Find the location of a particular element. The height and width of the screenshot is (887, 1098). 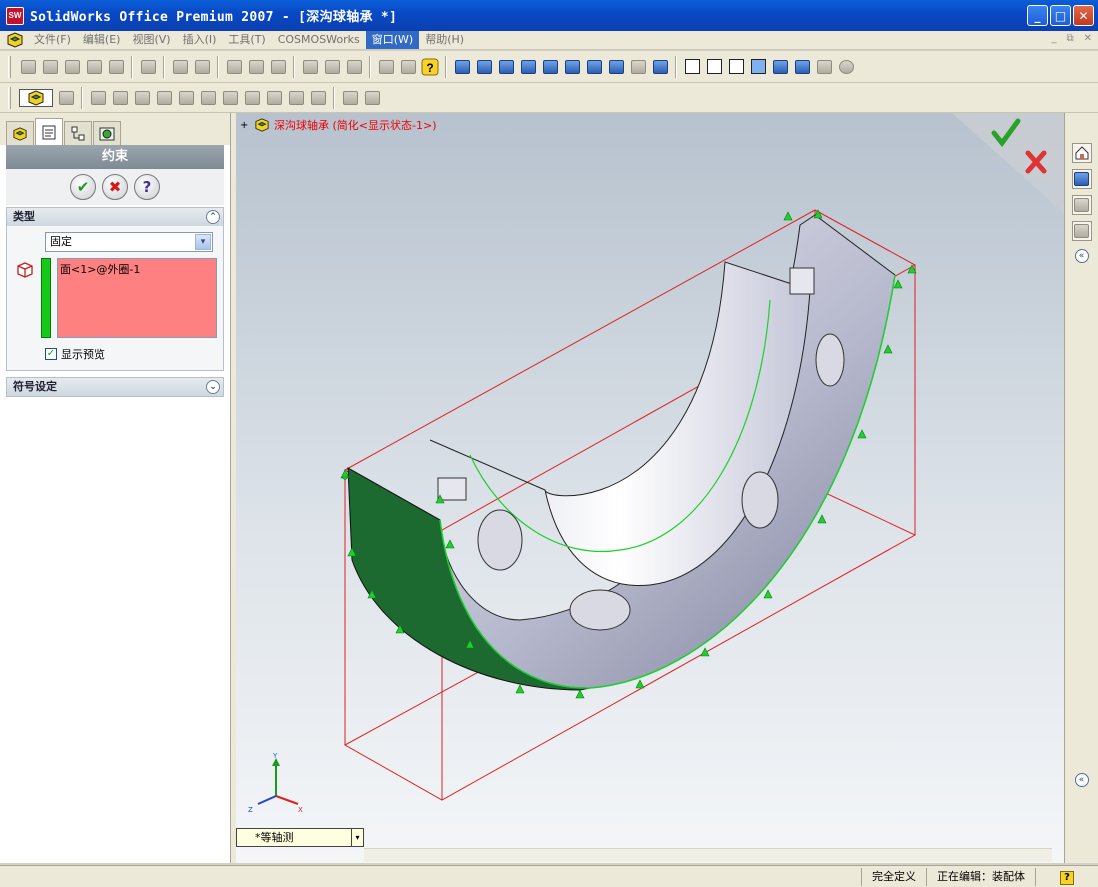

toolbar-grip is located at coordinates (9, 66).